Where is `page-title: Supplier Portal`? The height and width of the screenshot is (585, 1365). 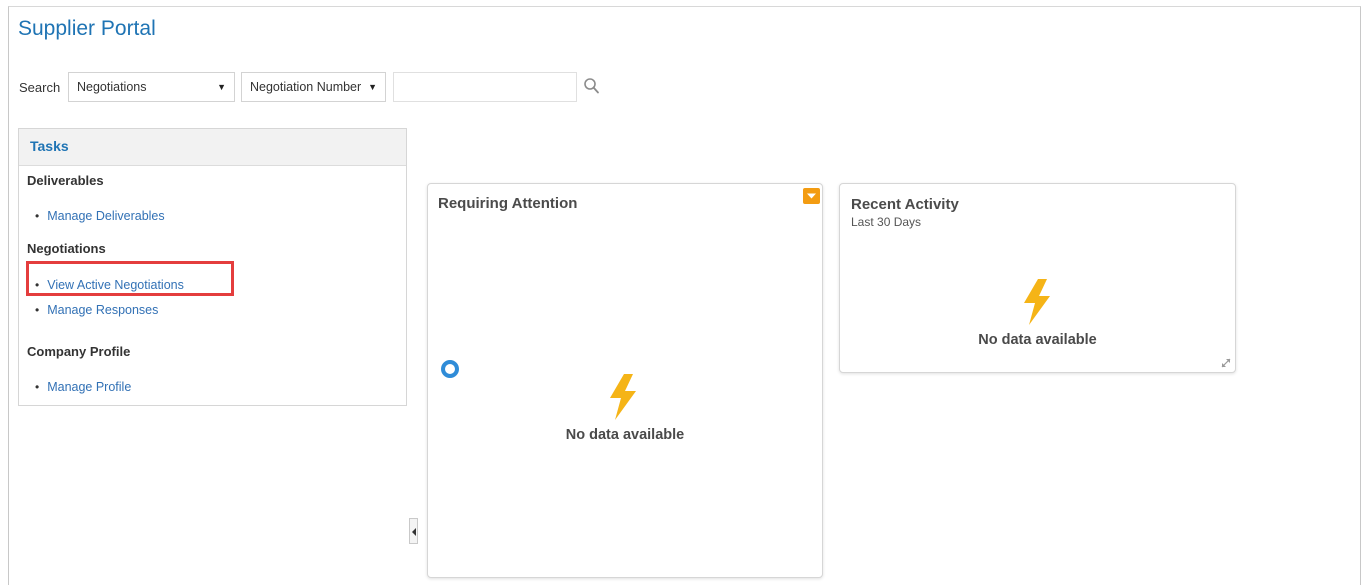 page-title: Supplier Portal is located at coordinates (87, 28).